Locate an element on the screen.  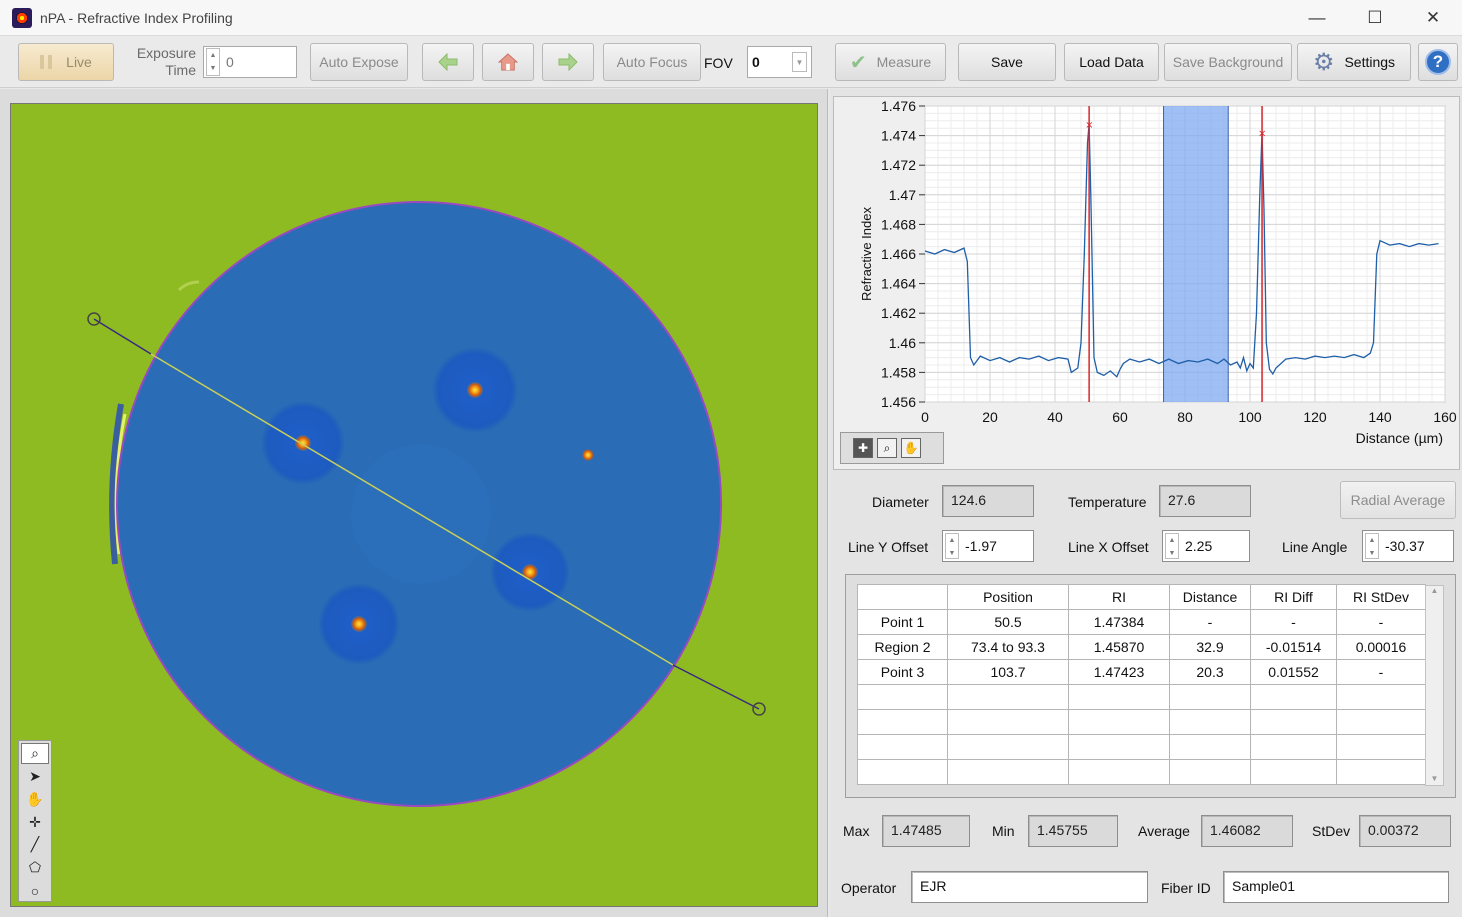
minimize-button: — is located at coordinates (1317, 18).